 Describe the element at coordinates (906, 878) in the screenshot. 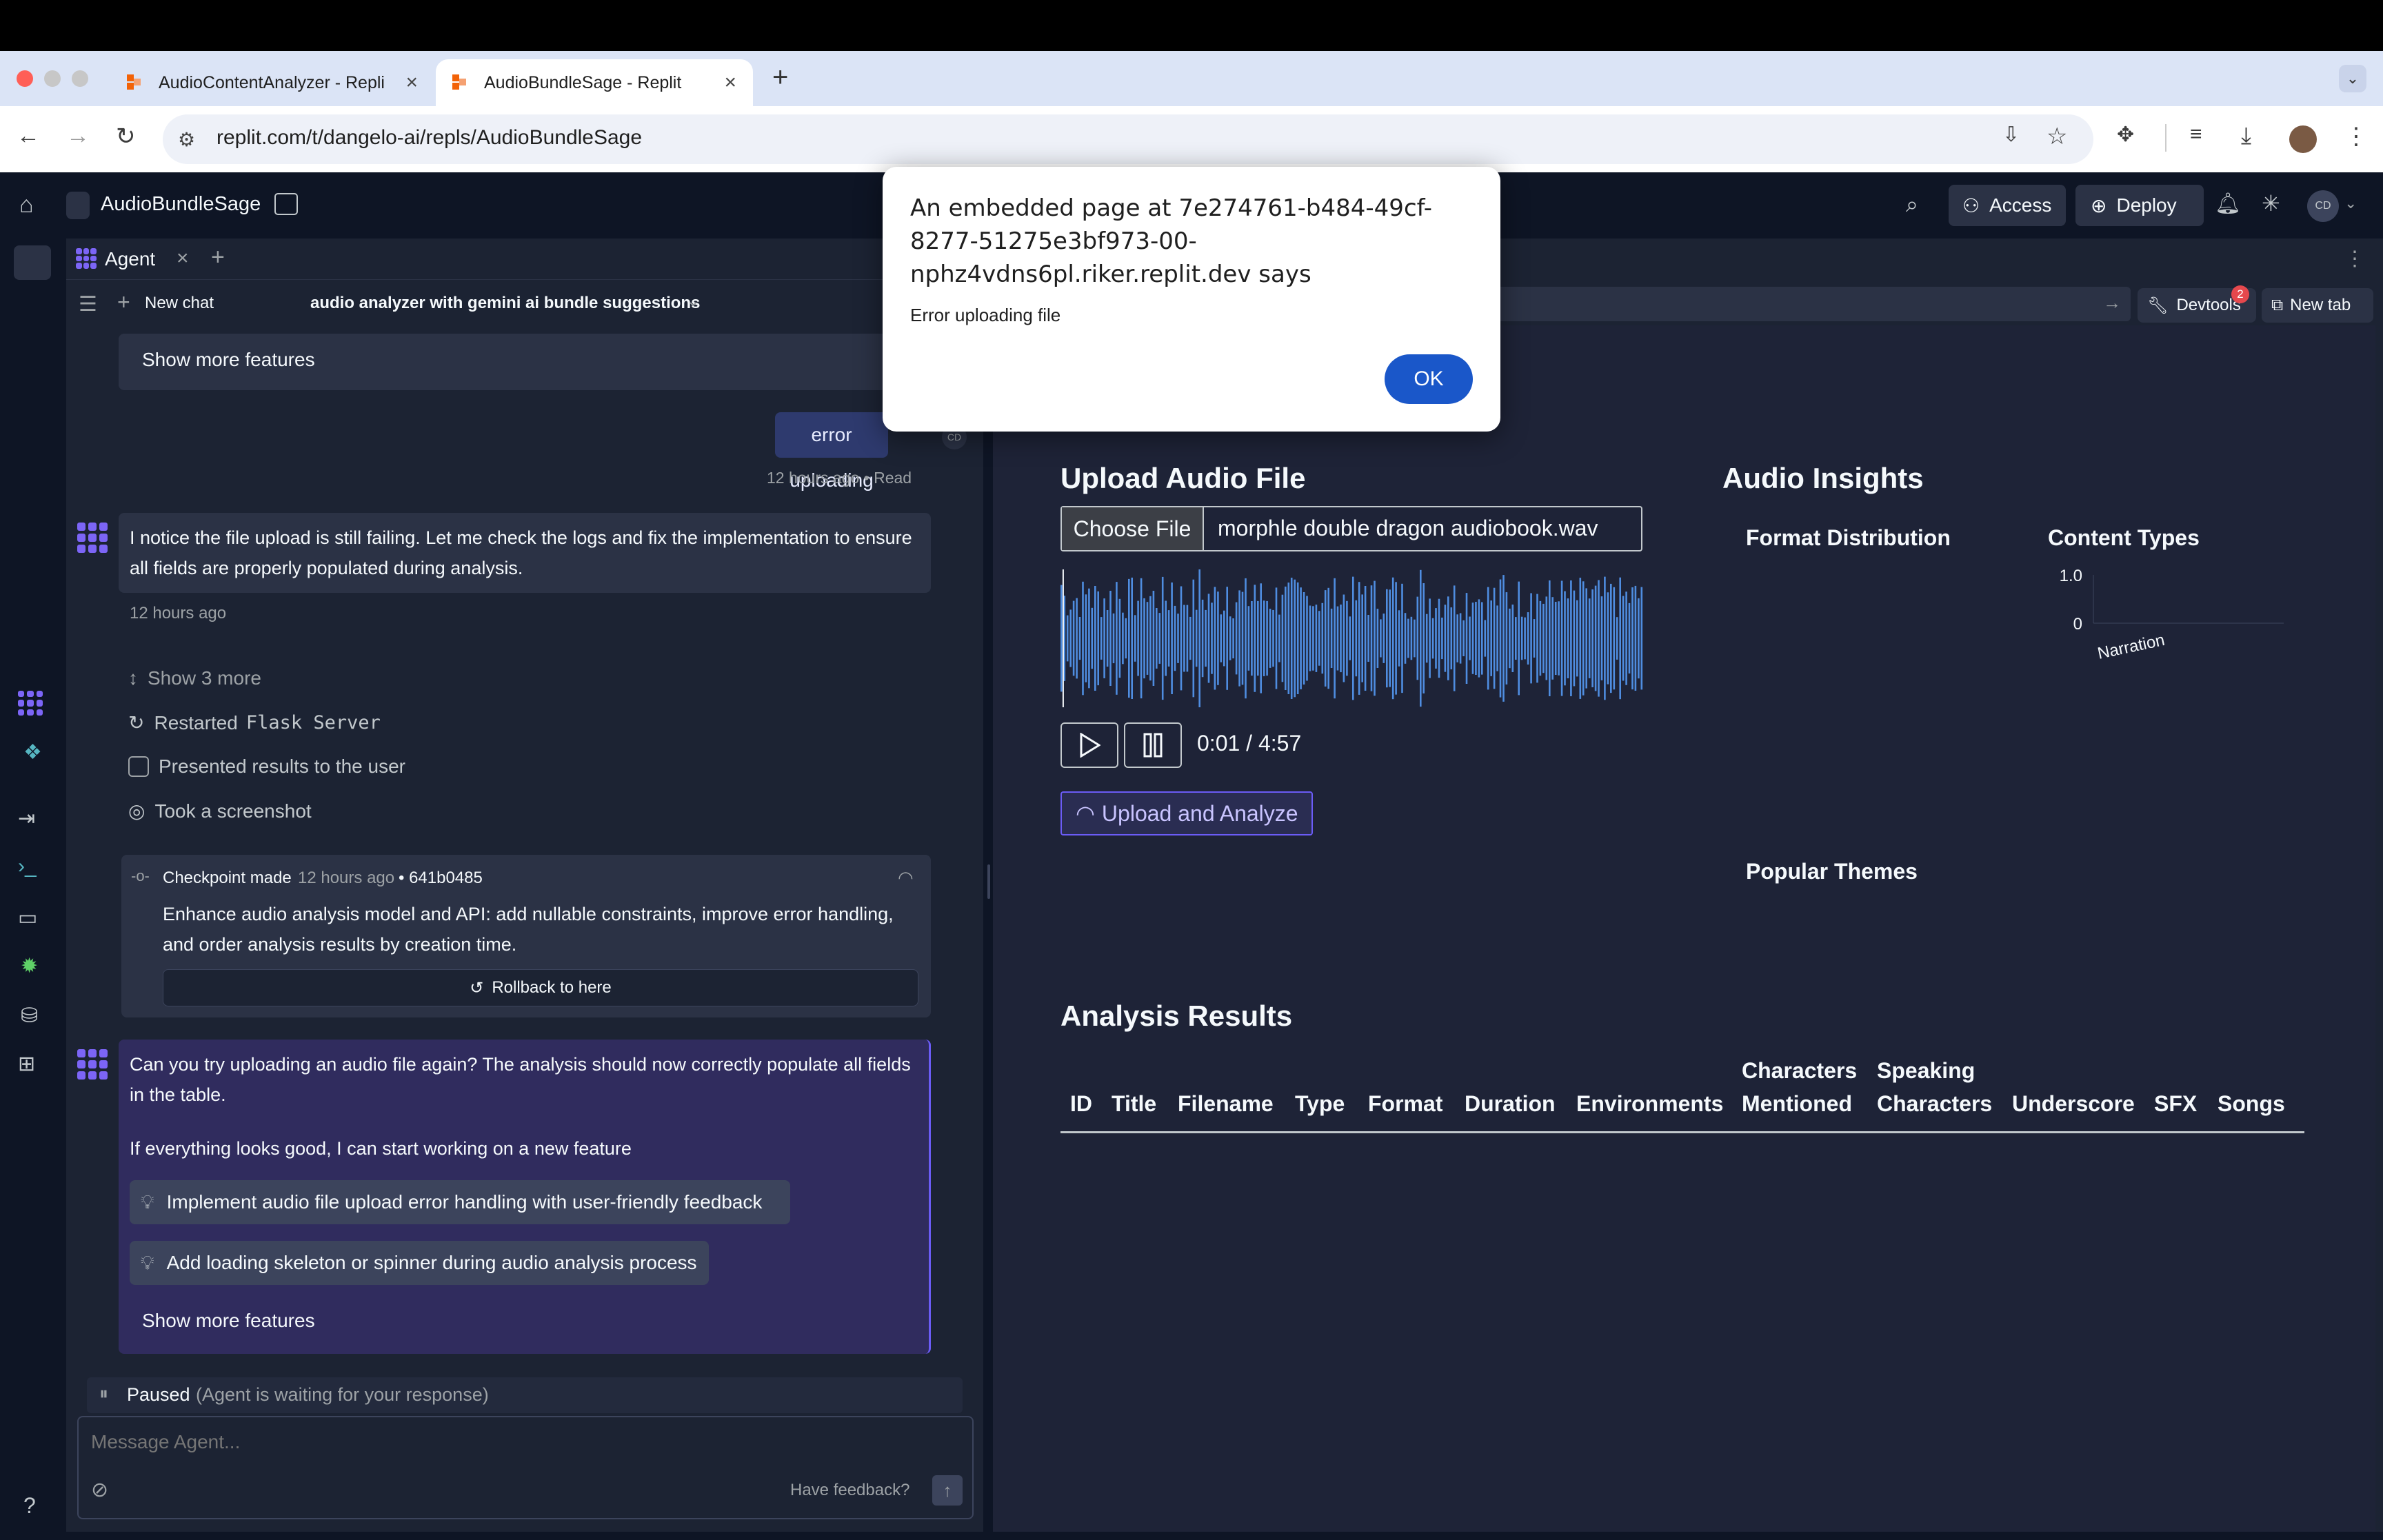

I see `checkpoint-preview-icon: ◠` at that location.